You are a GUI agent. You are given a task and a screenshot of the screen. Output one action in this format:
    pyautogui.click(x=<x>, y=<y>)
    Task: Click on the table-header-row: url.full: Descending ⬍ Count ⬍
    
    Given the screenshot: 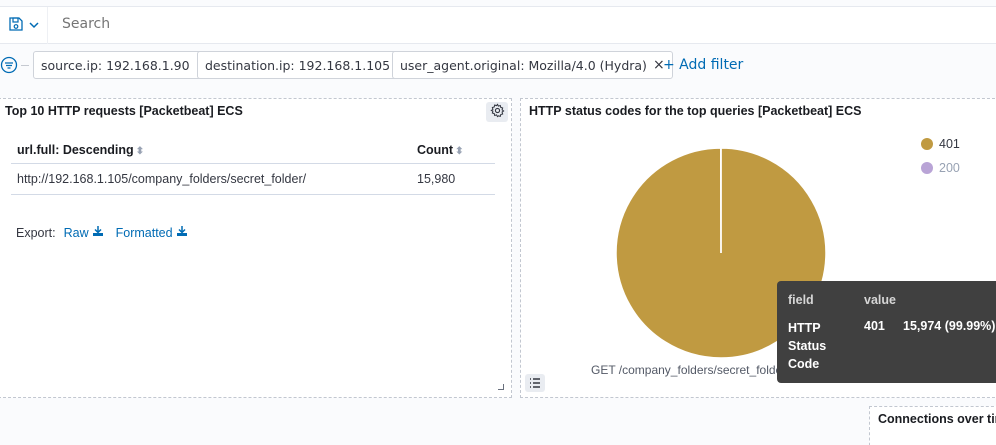 What is the action you would take?
    pyautogui.click(x=253, y=151)
    